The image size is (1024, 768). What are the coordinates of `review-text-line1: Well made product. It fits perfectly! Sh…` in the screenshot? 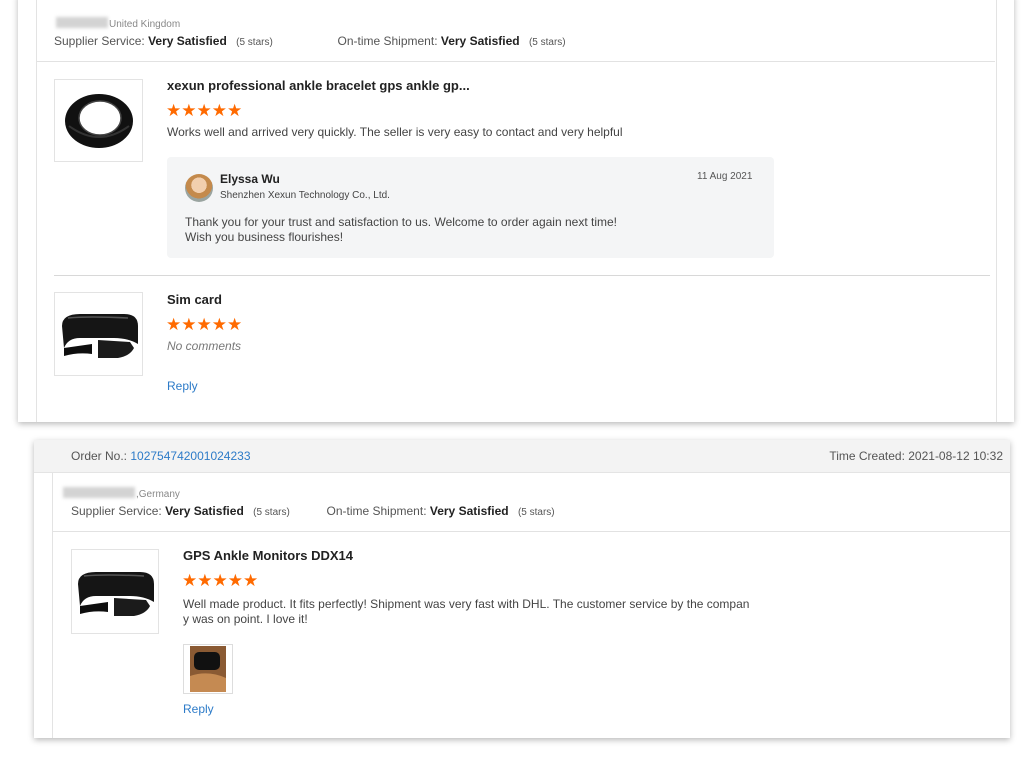 It's located at (466, 604).